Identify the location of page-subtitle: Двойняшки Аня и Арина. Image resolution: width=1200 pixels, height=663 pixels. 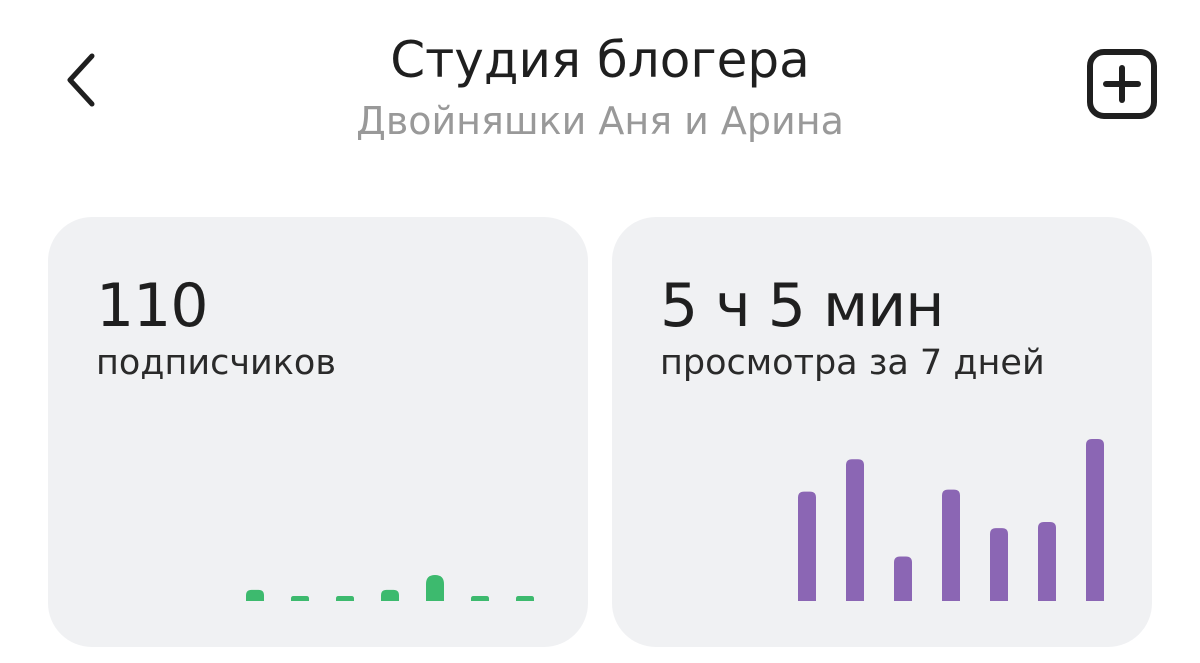
(600, 121).